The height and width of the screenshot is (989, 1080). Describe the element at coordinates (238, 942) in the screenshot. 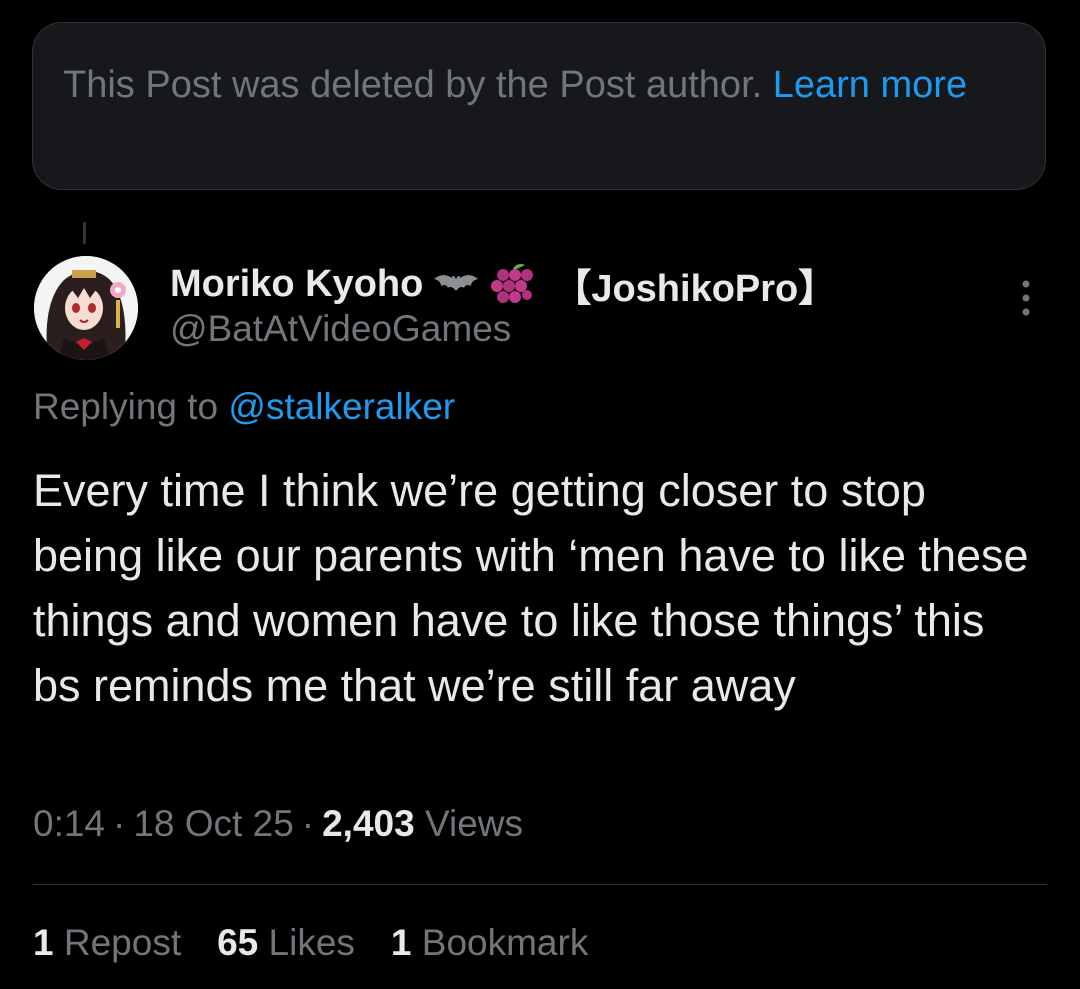

I see `likes-count: 65` at that location.